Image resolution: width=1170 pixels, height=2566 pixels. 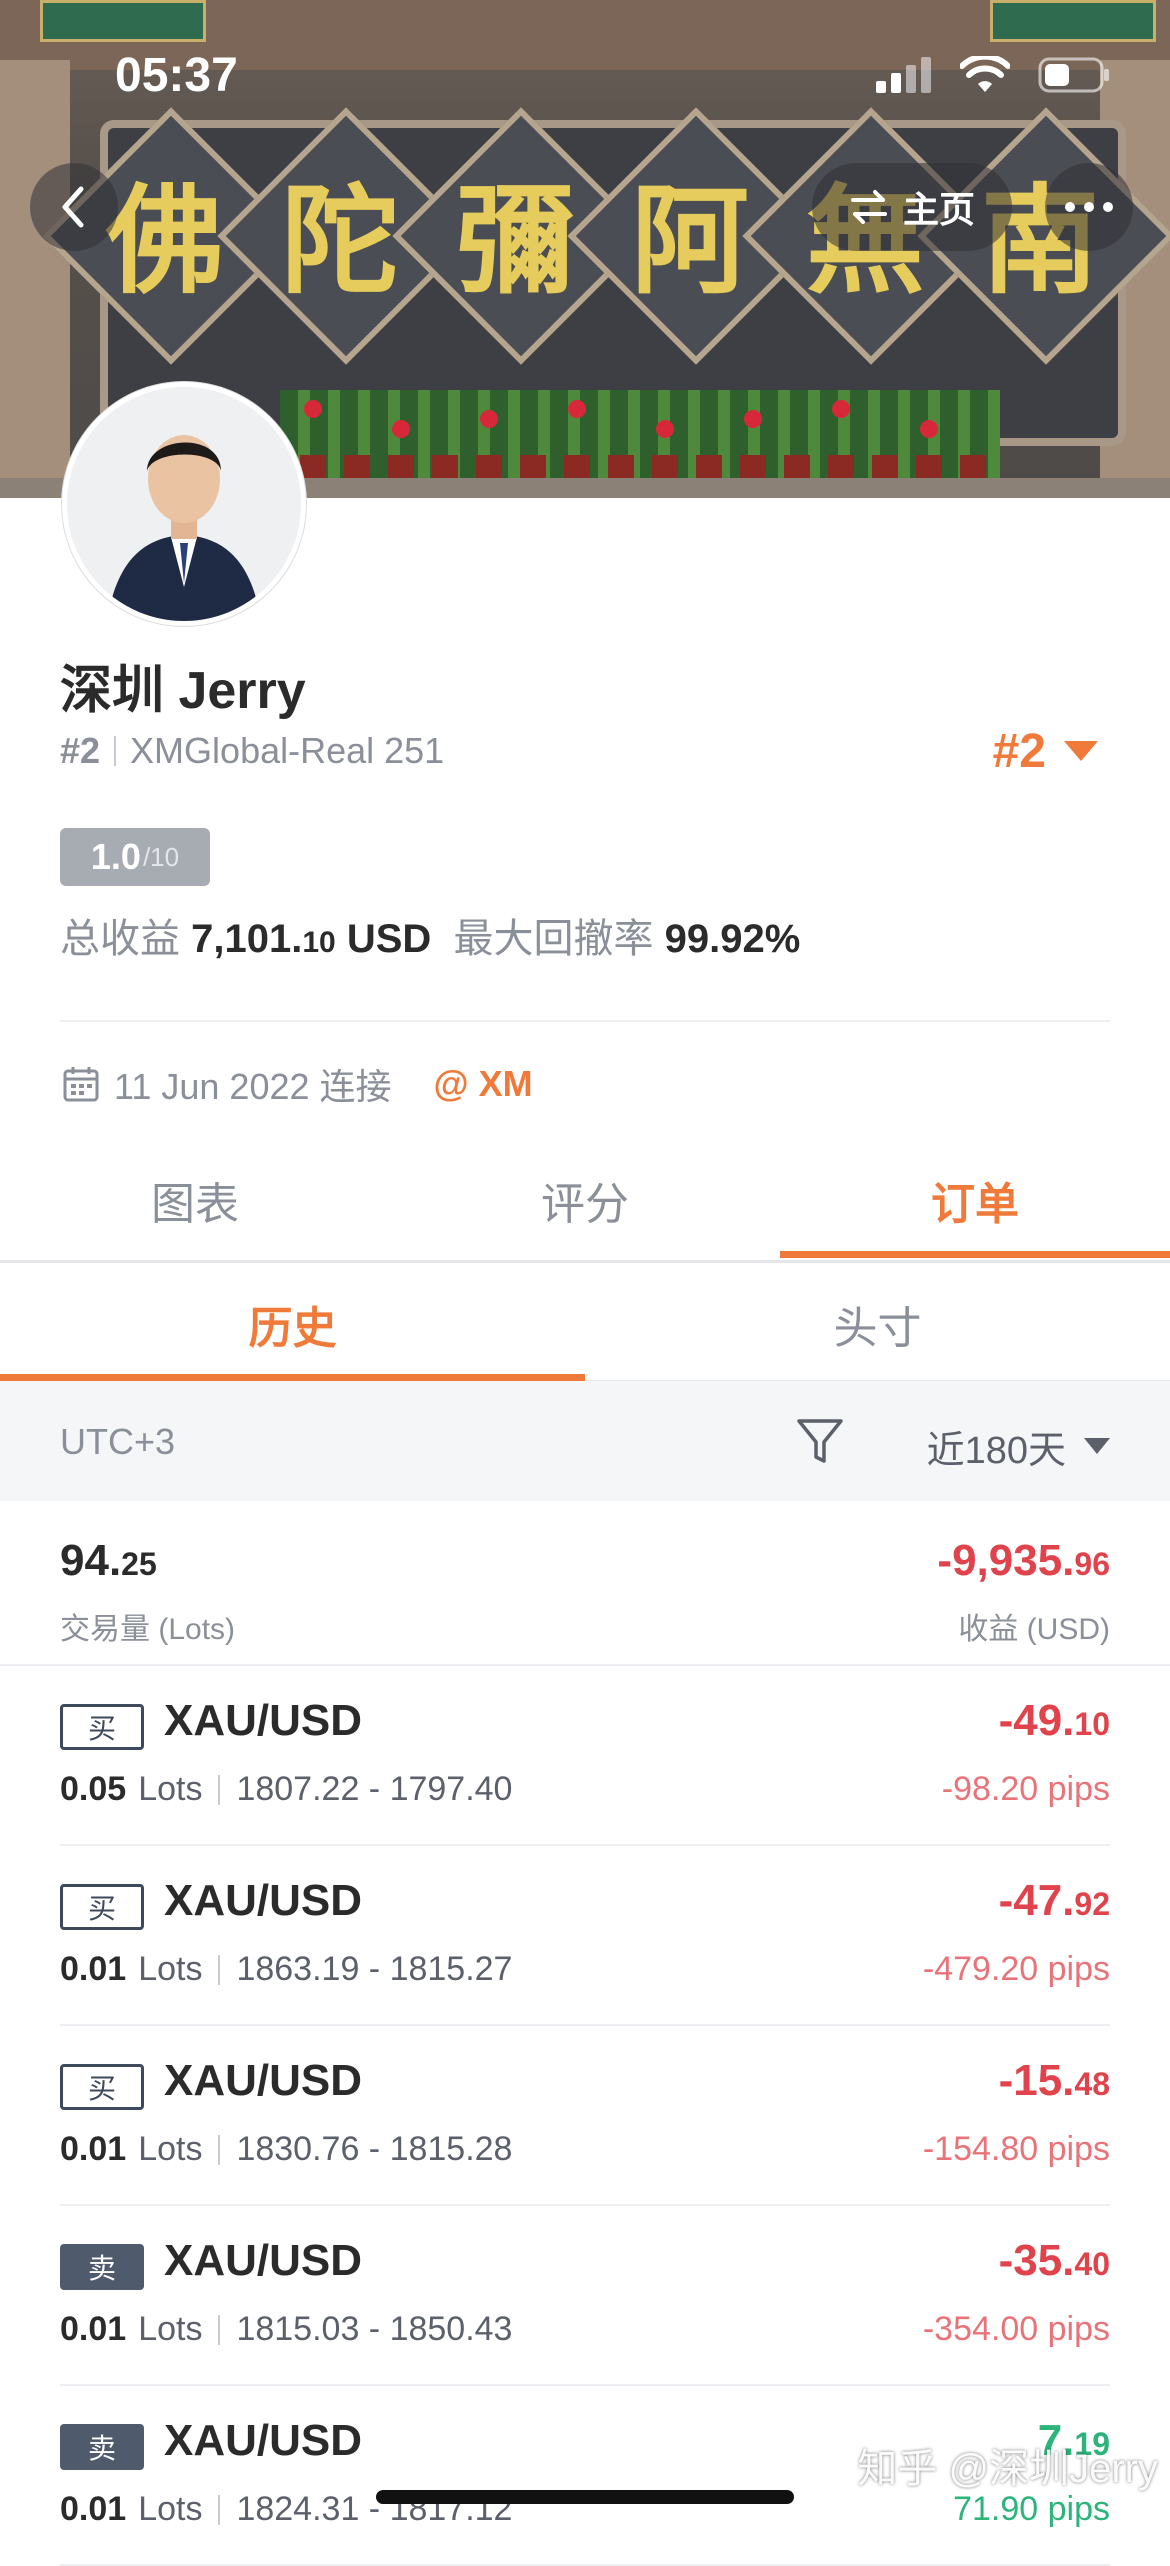 I want to click on order-prices: 1807.22 - 1797.40, so click(x=374, y=1789).